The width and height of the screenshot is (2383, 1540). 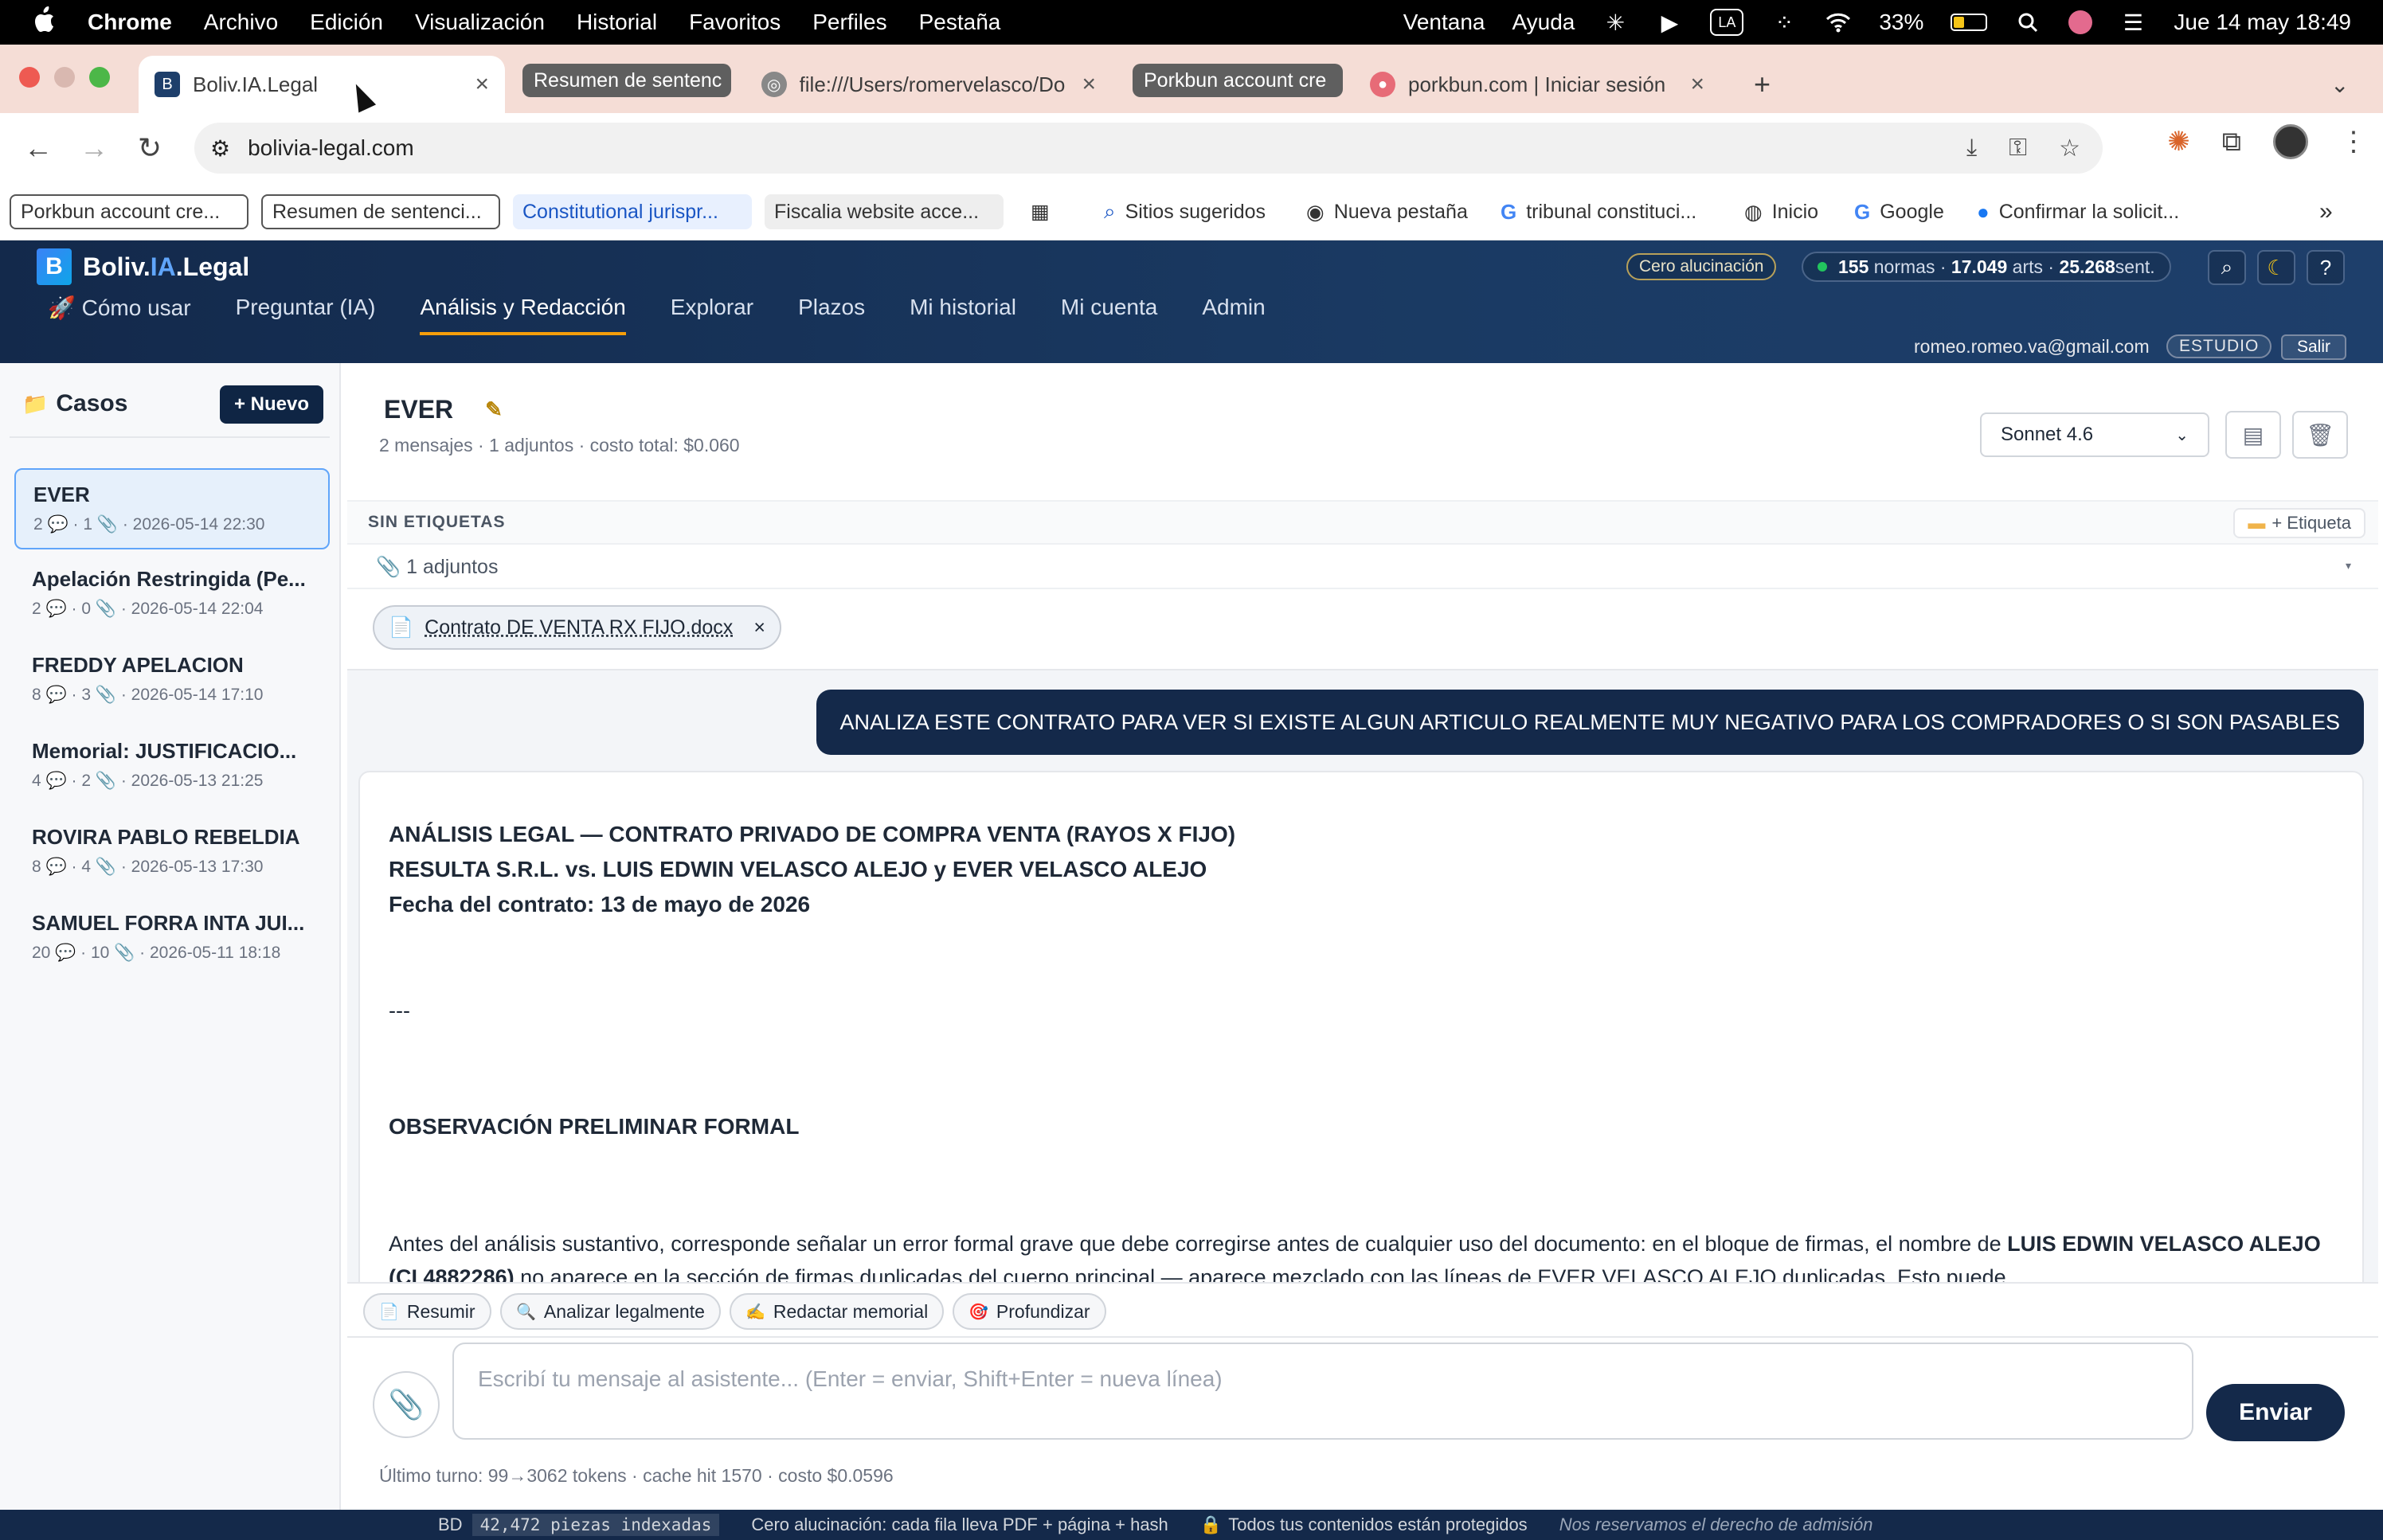 What do you see at coordinates (1109, 315) in the screenshot?
I see `nav-mi-cuenta: Mi cuenta` at bounding box center [1109, 315].